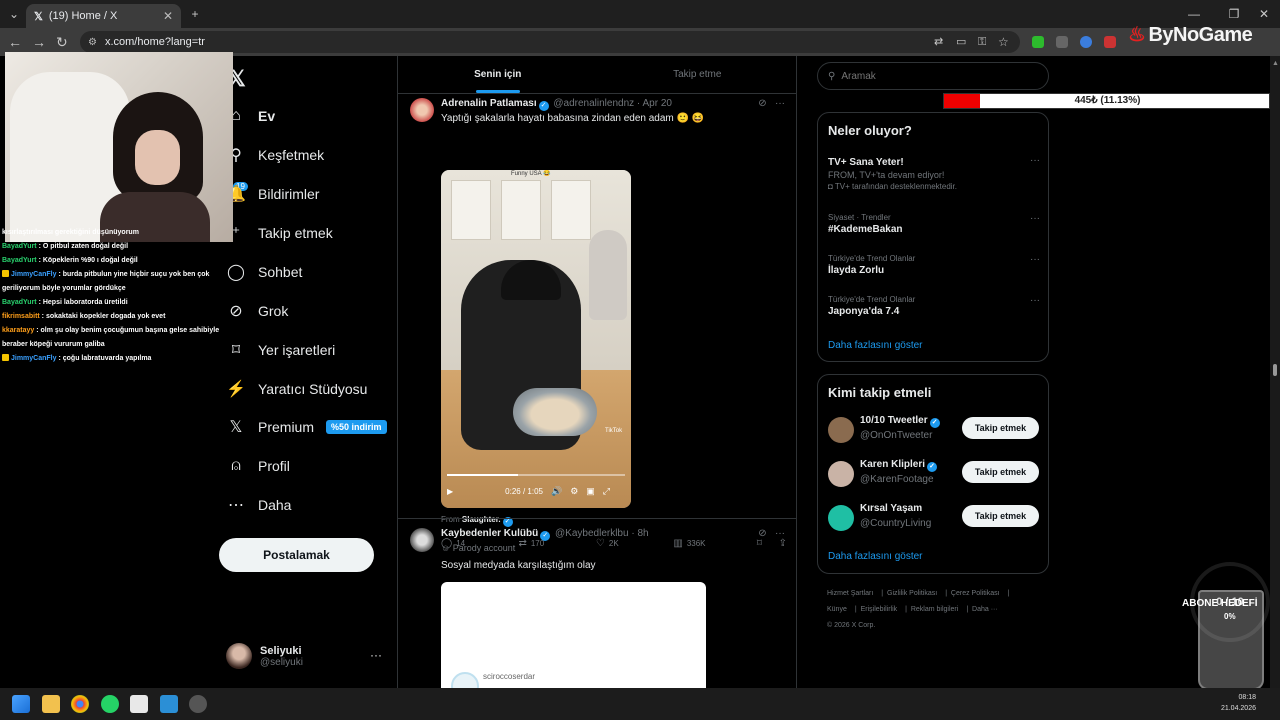 The image size is (1280, 720). I want to click on follow-suggestion: Kırsal Yaşam @CountryLiving Takip etmek, so click(934, 520).